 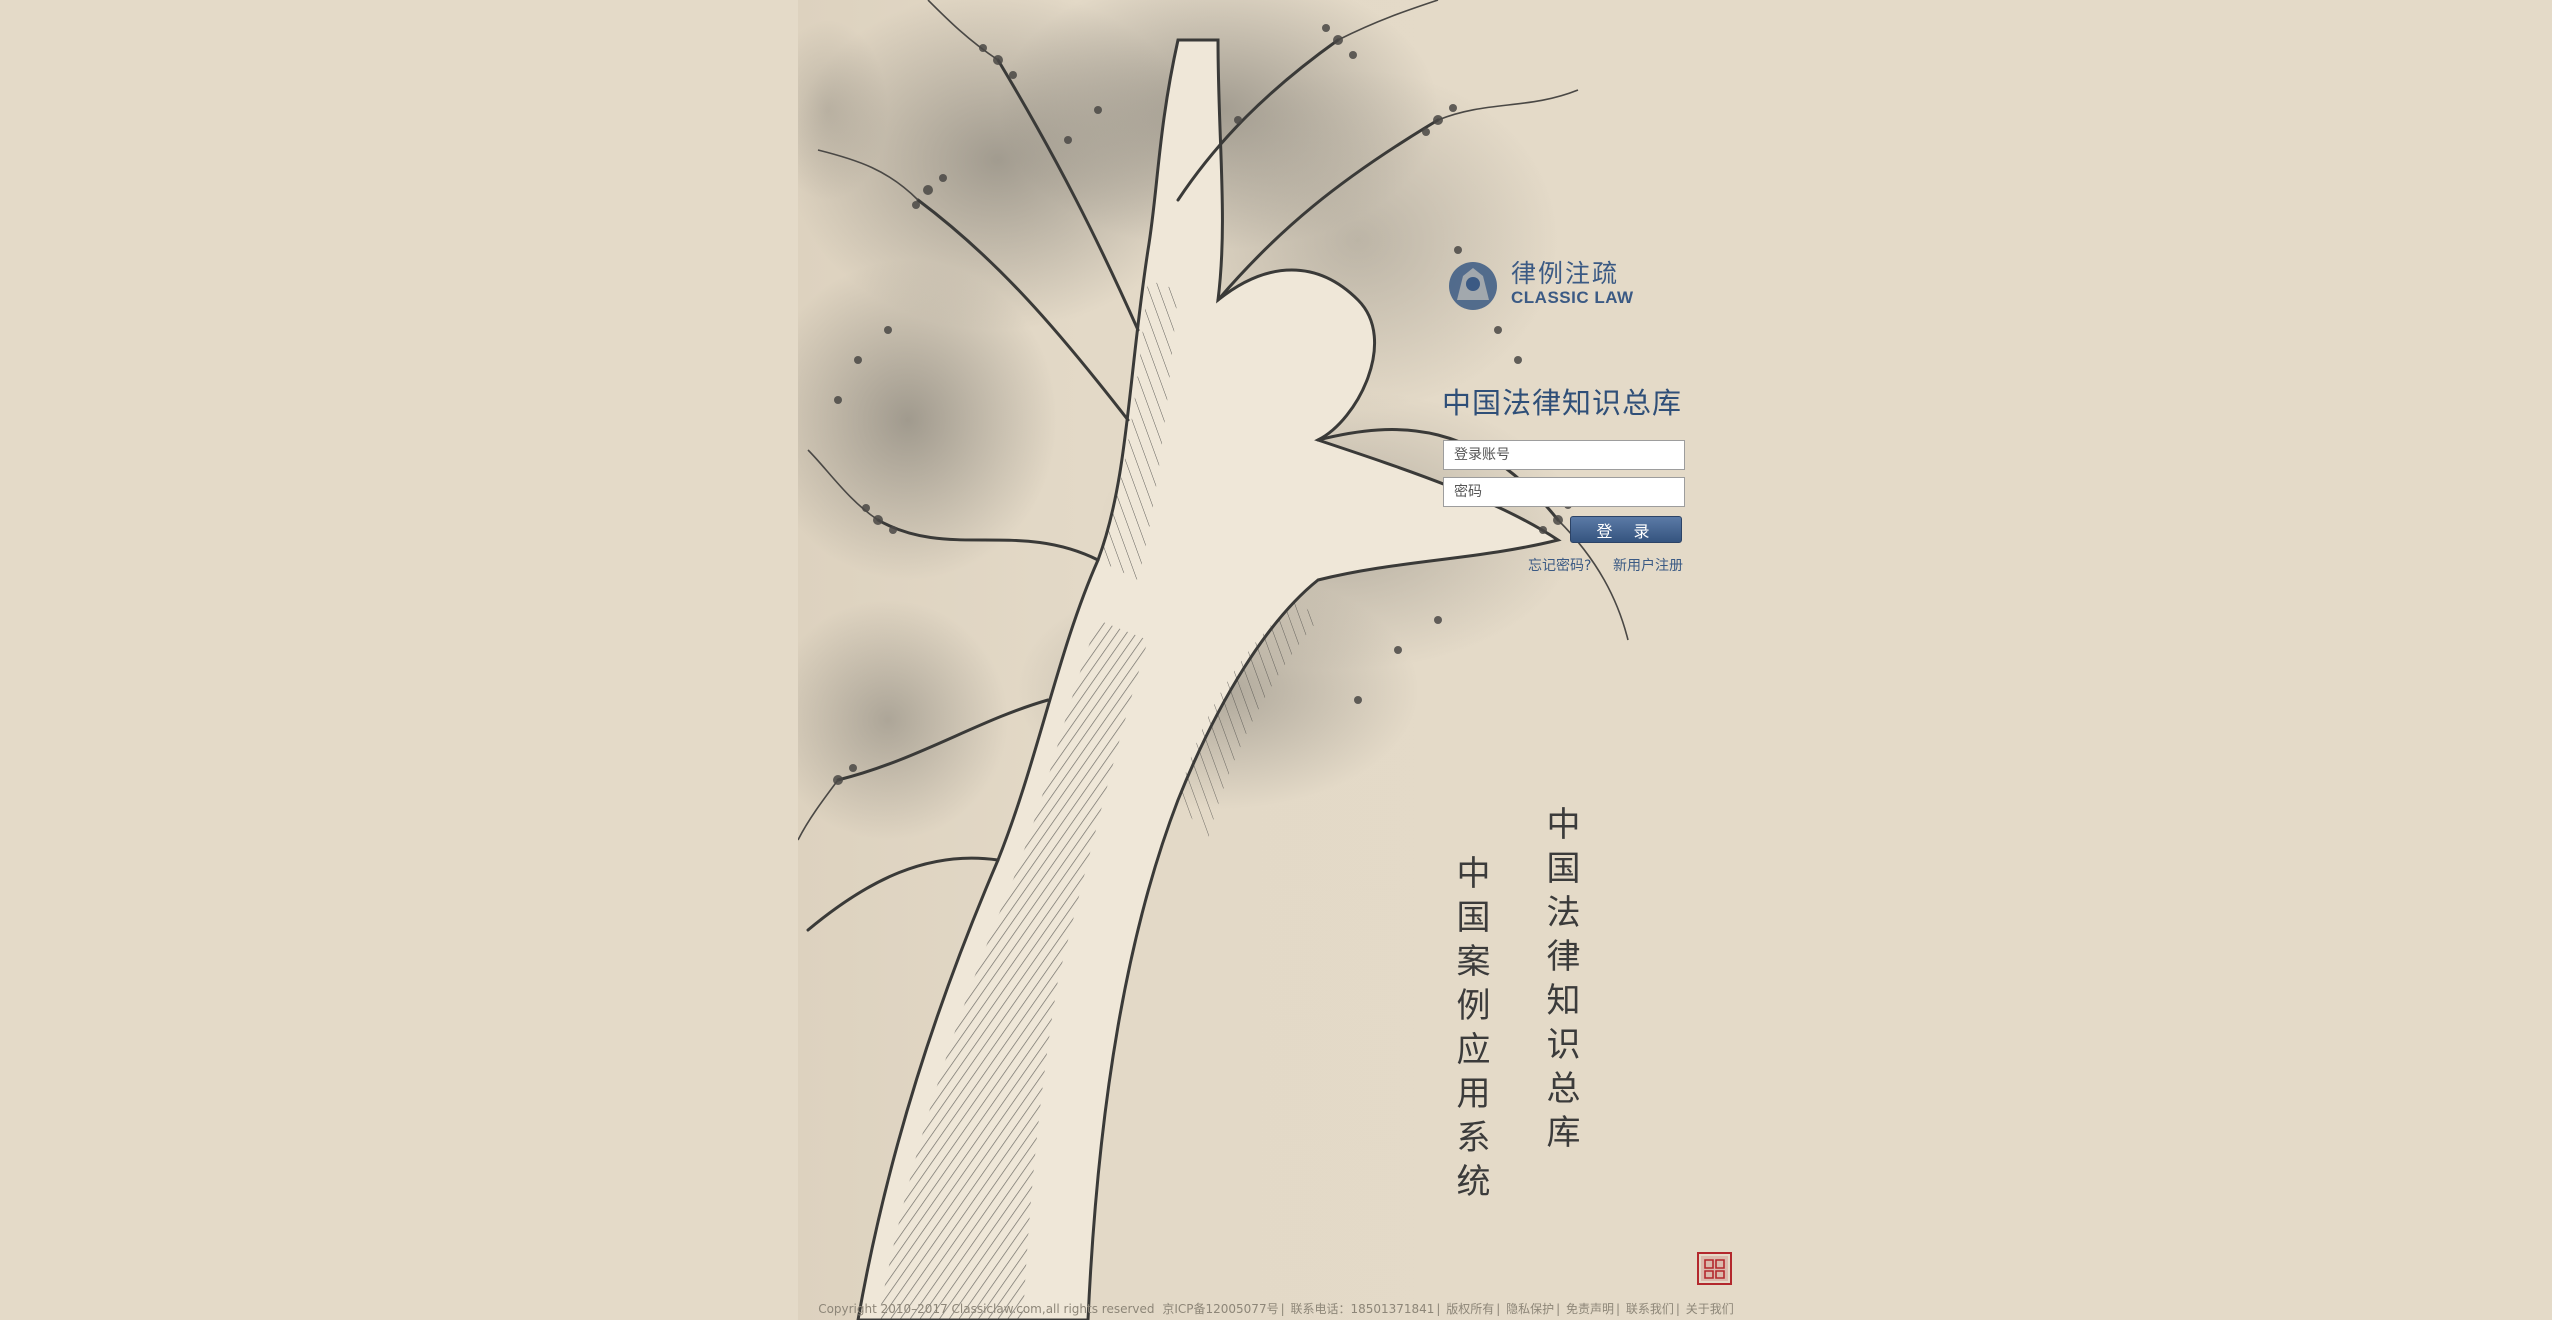 What do you see at coordinates (1714, 1268) in the screenshot?
I see `seal-stamp` at bounding box center [1714, 1268].